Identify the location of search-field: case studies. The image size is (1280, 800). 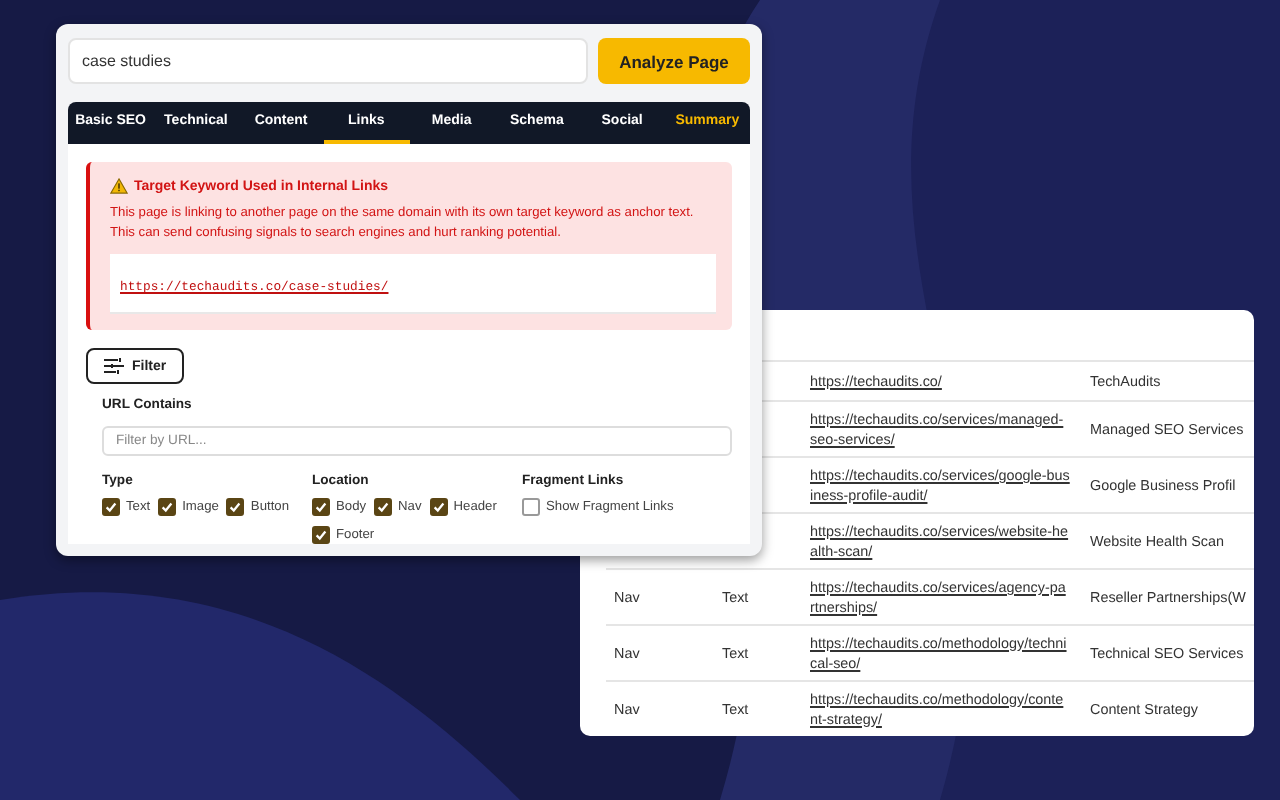
(328, 61).